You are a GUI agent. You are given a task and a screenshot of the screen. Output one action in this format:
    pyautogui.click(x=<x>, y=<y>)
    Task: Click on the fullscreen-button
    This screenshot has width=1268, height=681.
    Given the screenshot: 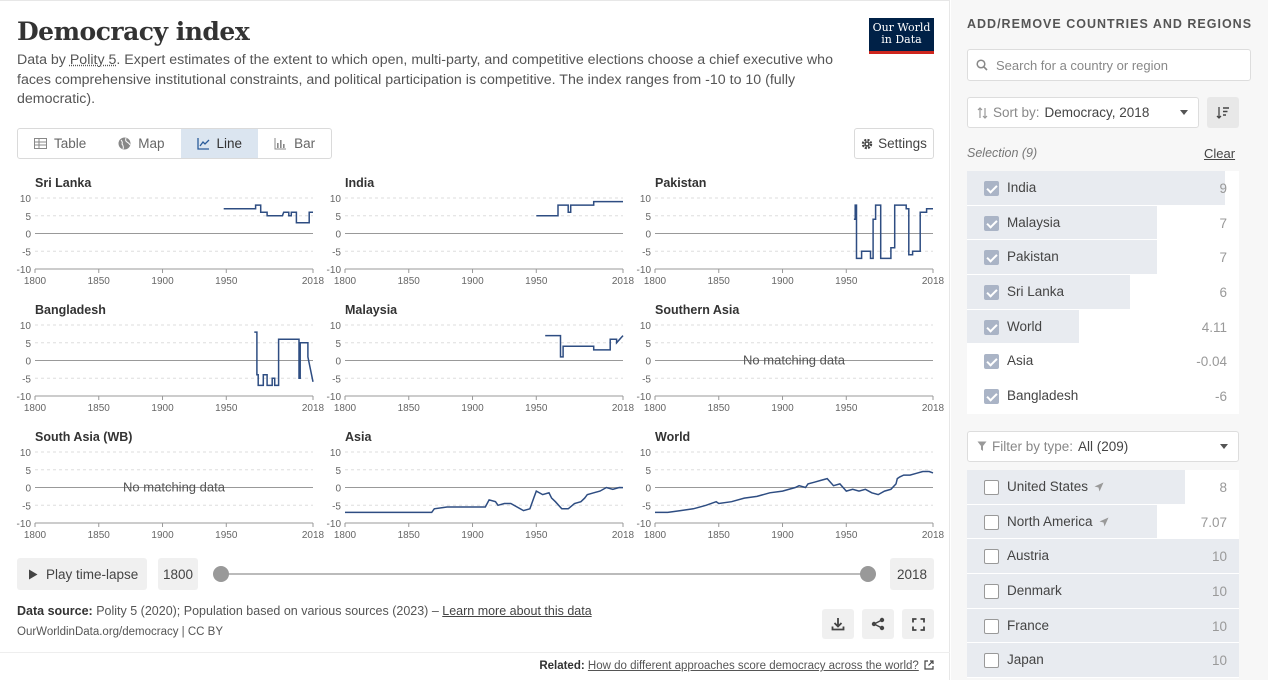 What is the action you would take?
    pyautogui.click(x=918, y=624)
    